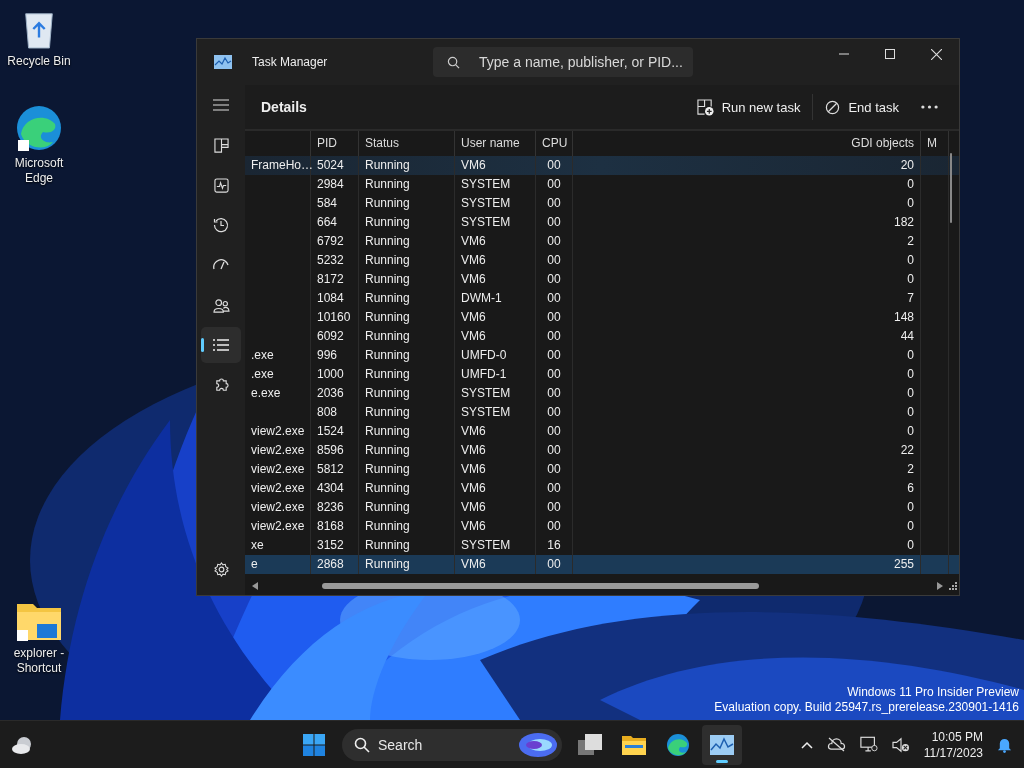  I want to click on table-cell: 2868, so click(335, 564).